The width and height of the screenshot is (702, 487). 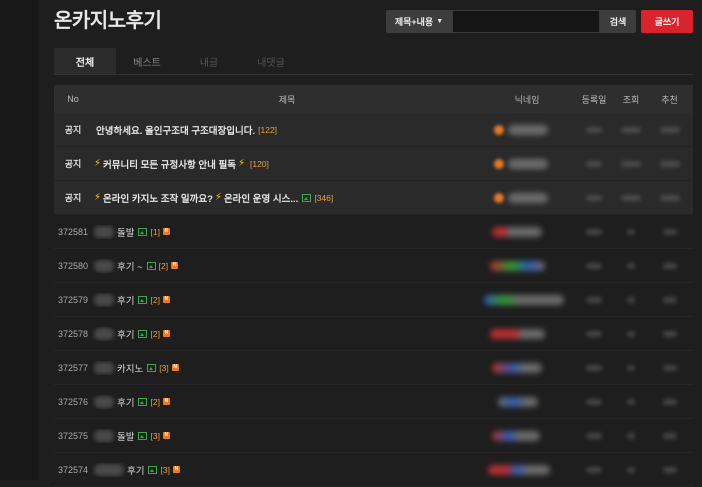 What do you see at coordinates (287, 436) in the screenshot?
I see `post-title-cell: 돌발 [3] N` at bounding box center [287, 436].